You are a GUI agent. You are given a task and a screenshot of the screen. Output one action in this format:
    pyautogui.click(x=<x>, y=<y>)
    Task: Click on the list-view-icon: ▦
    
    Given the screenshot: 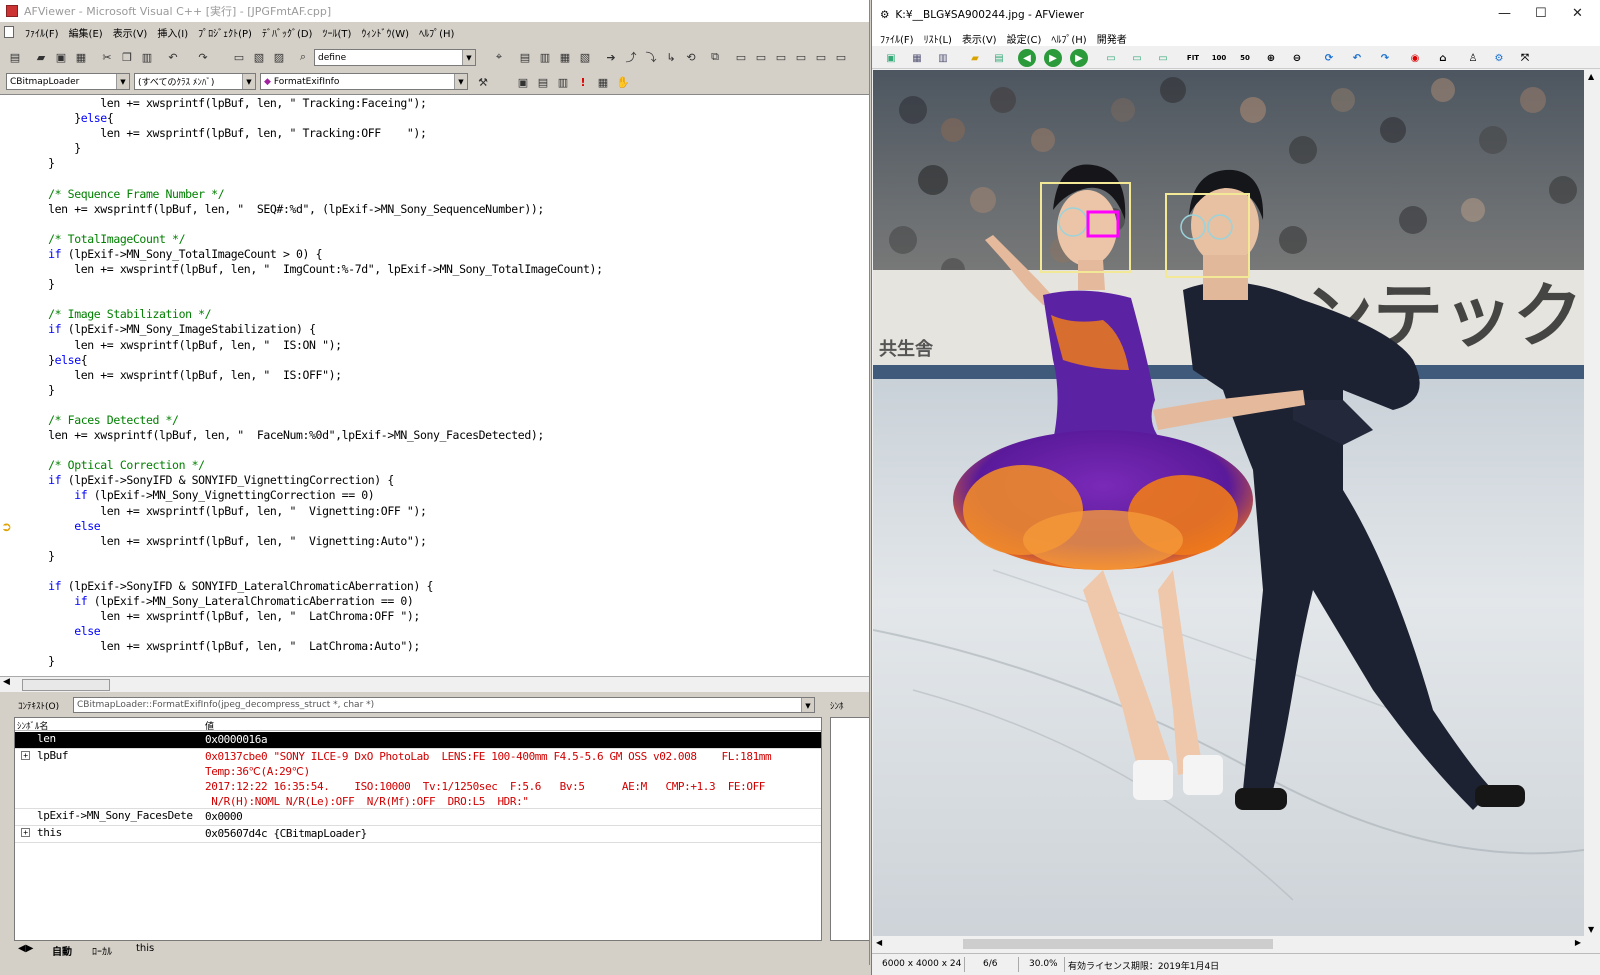 What is the action you would take?
    pyautogui.click(x=917, y=58)
    